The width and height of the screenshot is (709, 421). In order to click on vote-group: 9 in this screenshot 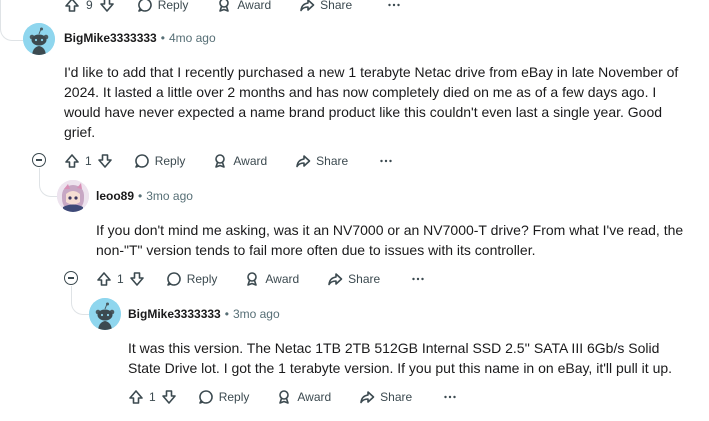, I will do `click(89, 6)`.